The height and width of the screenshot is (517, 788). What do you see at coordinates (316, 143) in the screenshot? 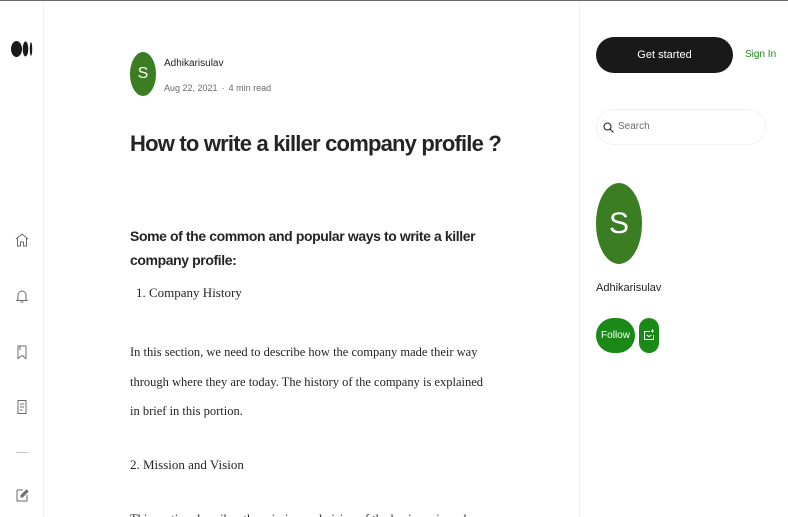
I see `article-title: How to write a killer company profile ?` at bounding box center [316, 143].